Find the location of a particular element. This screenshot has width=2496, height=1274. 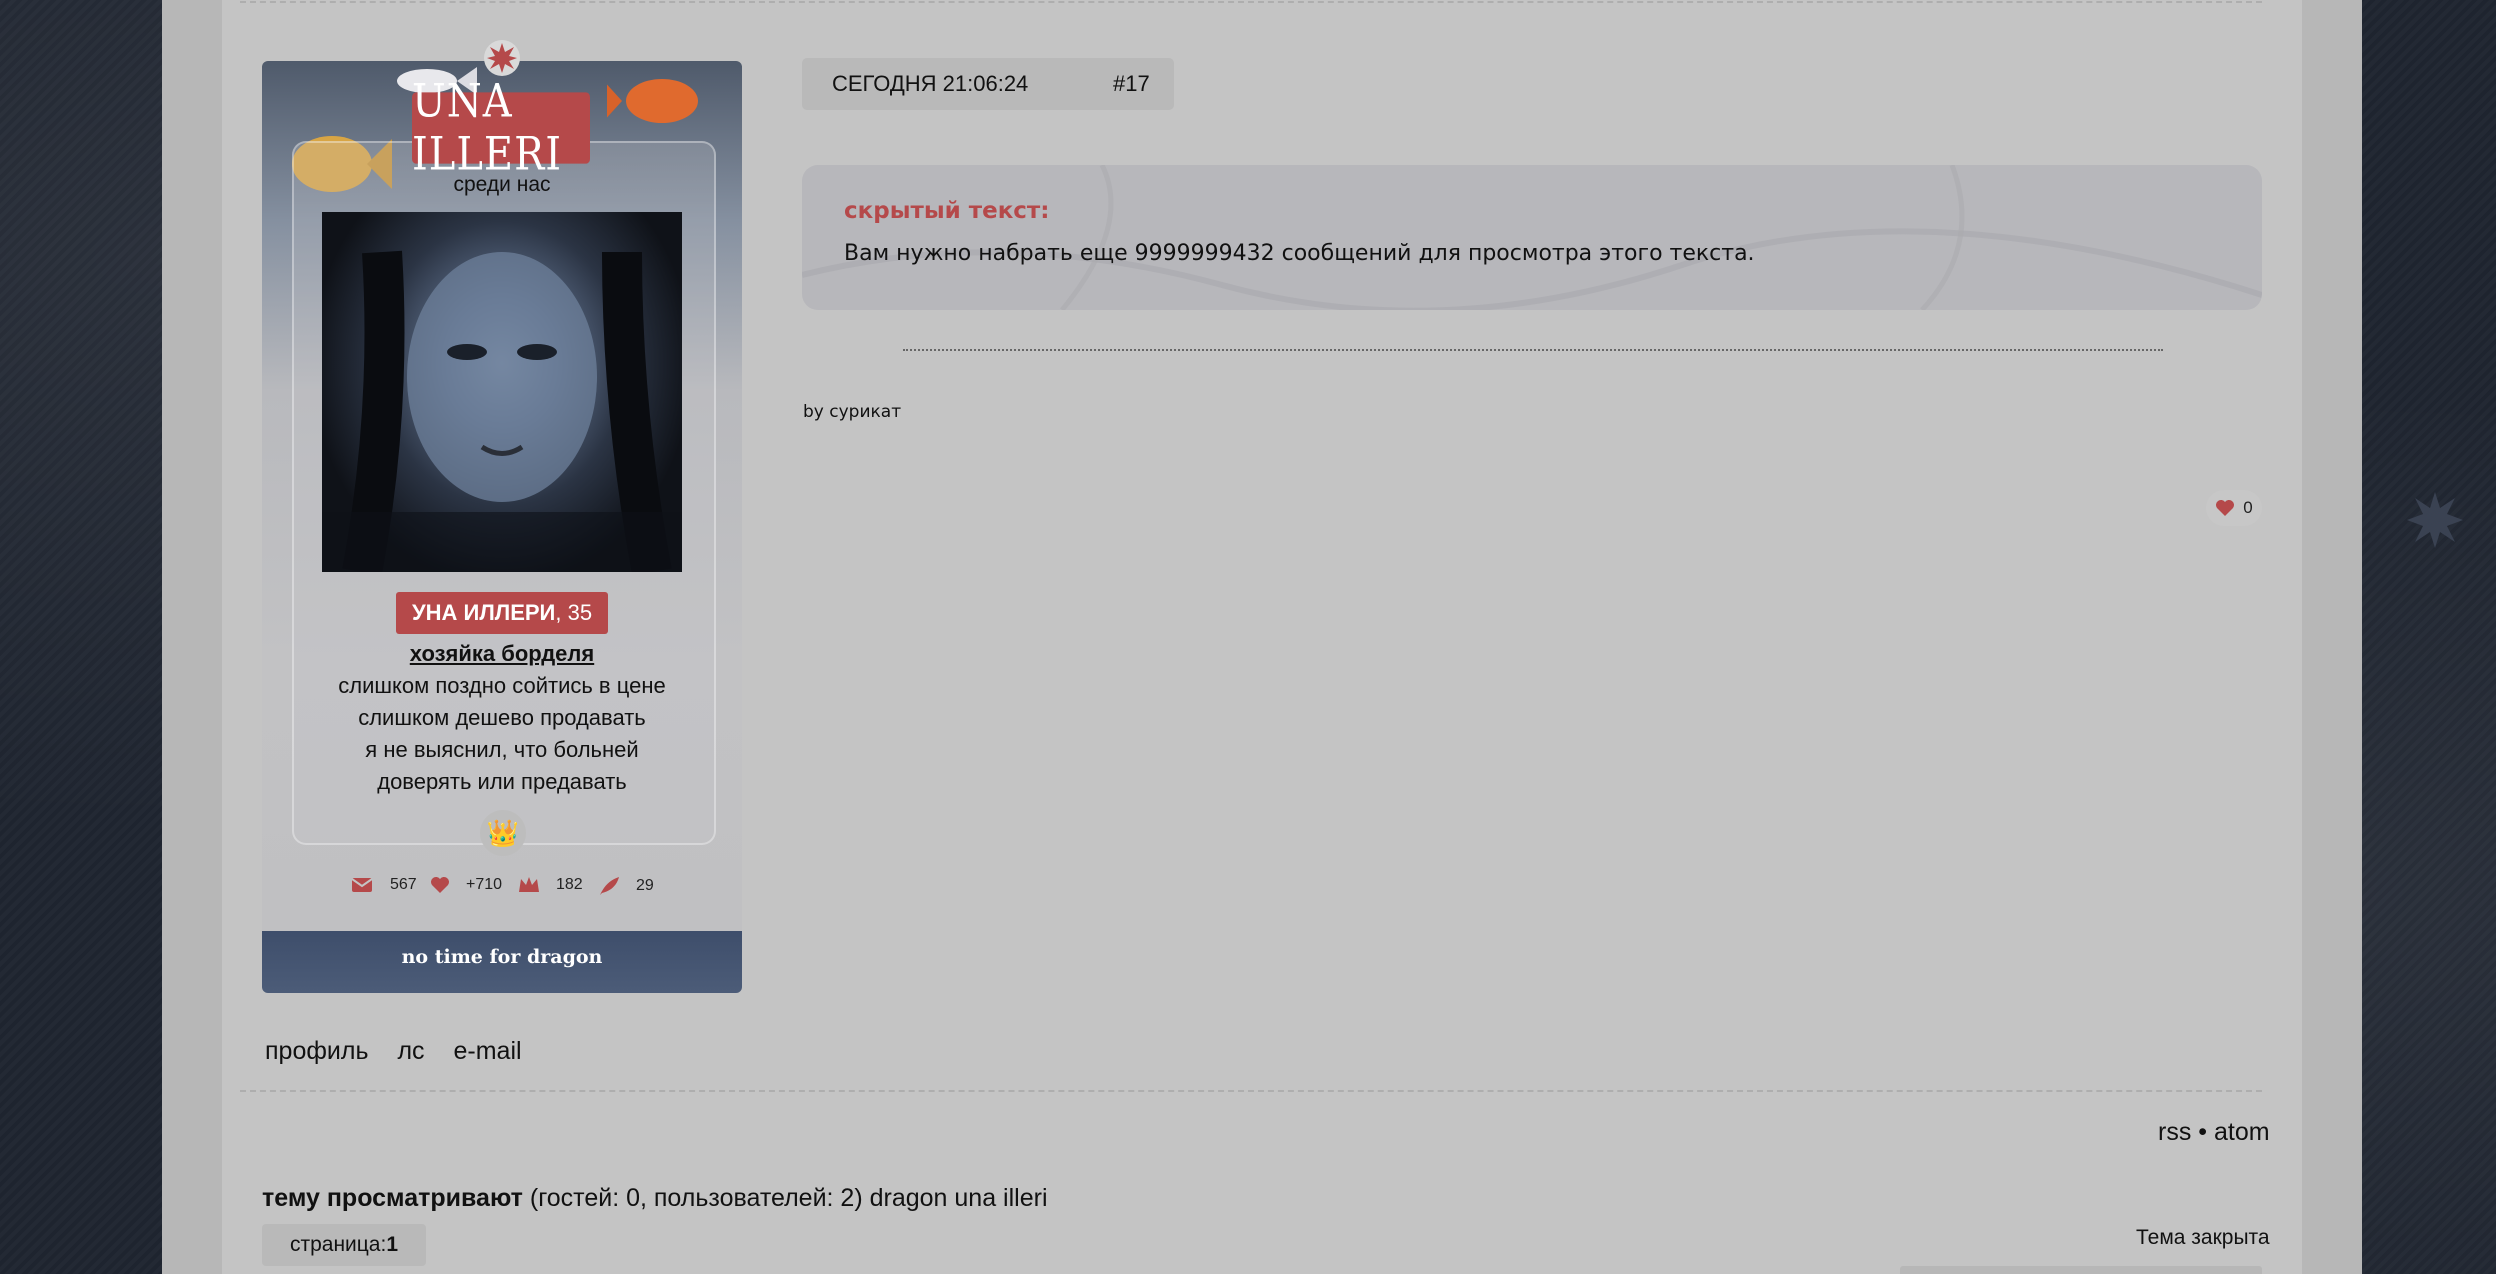

post-meta: СЕГОДНЯ 21:06:24 #17 is located at coordinates (988, 84).